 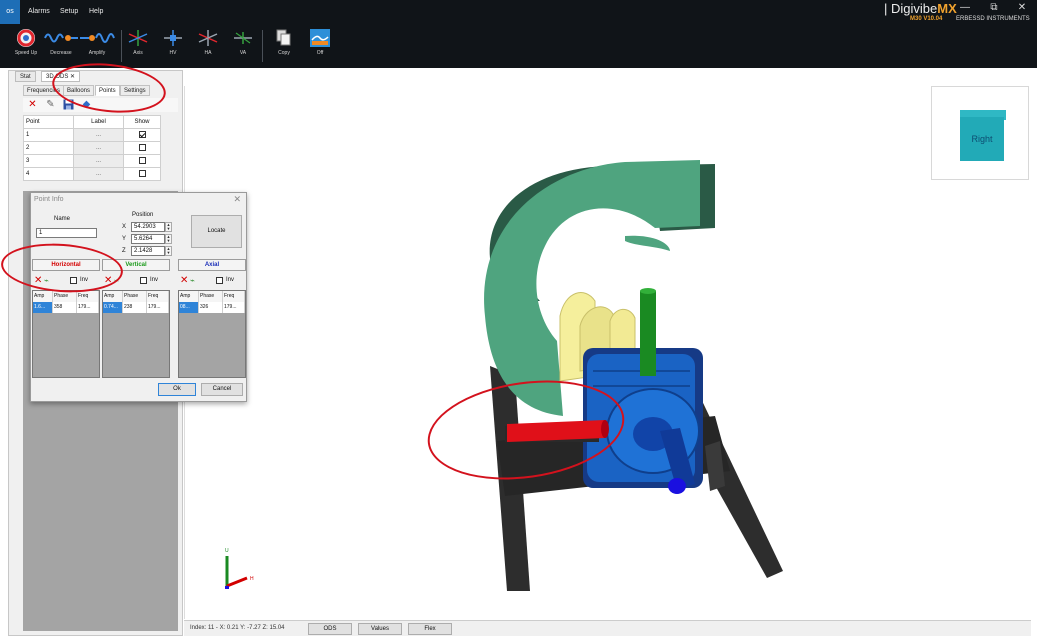 What do you see at coordinates (66, 233) in the screenshot?
I see `name-field: 1` at bounding box center [66, 233].